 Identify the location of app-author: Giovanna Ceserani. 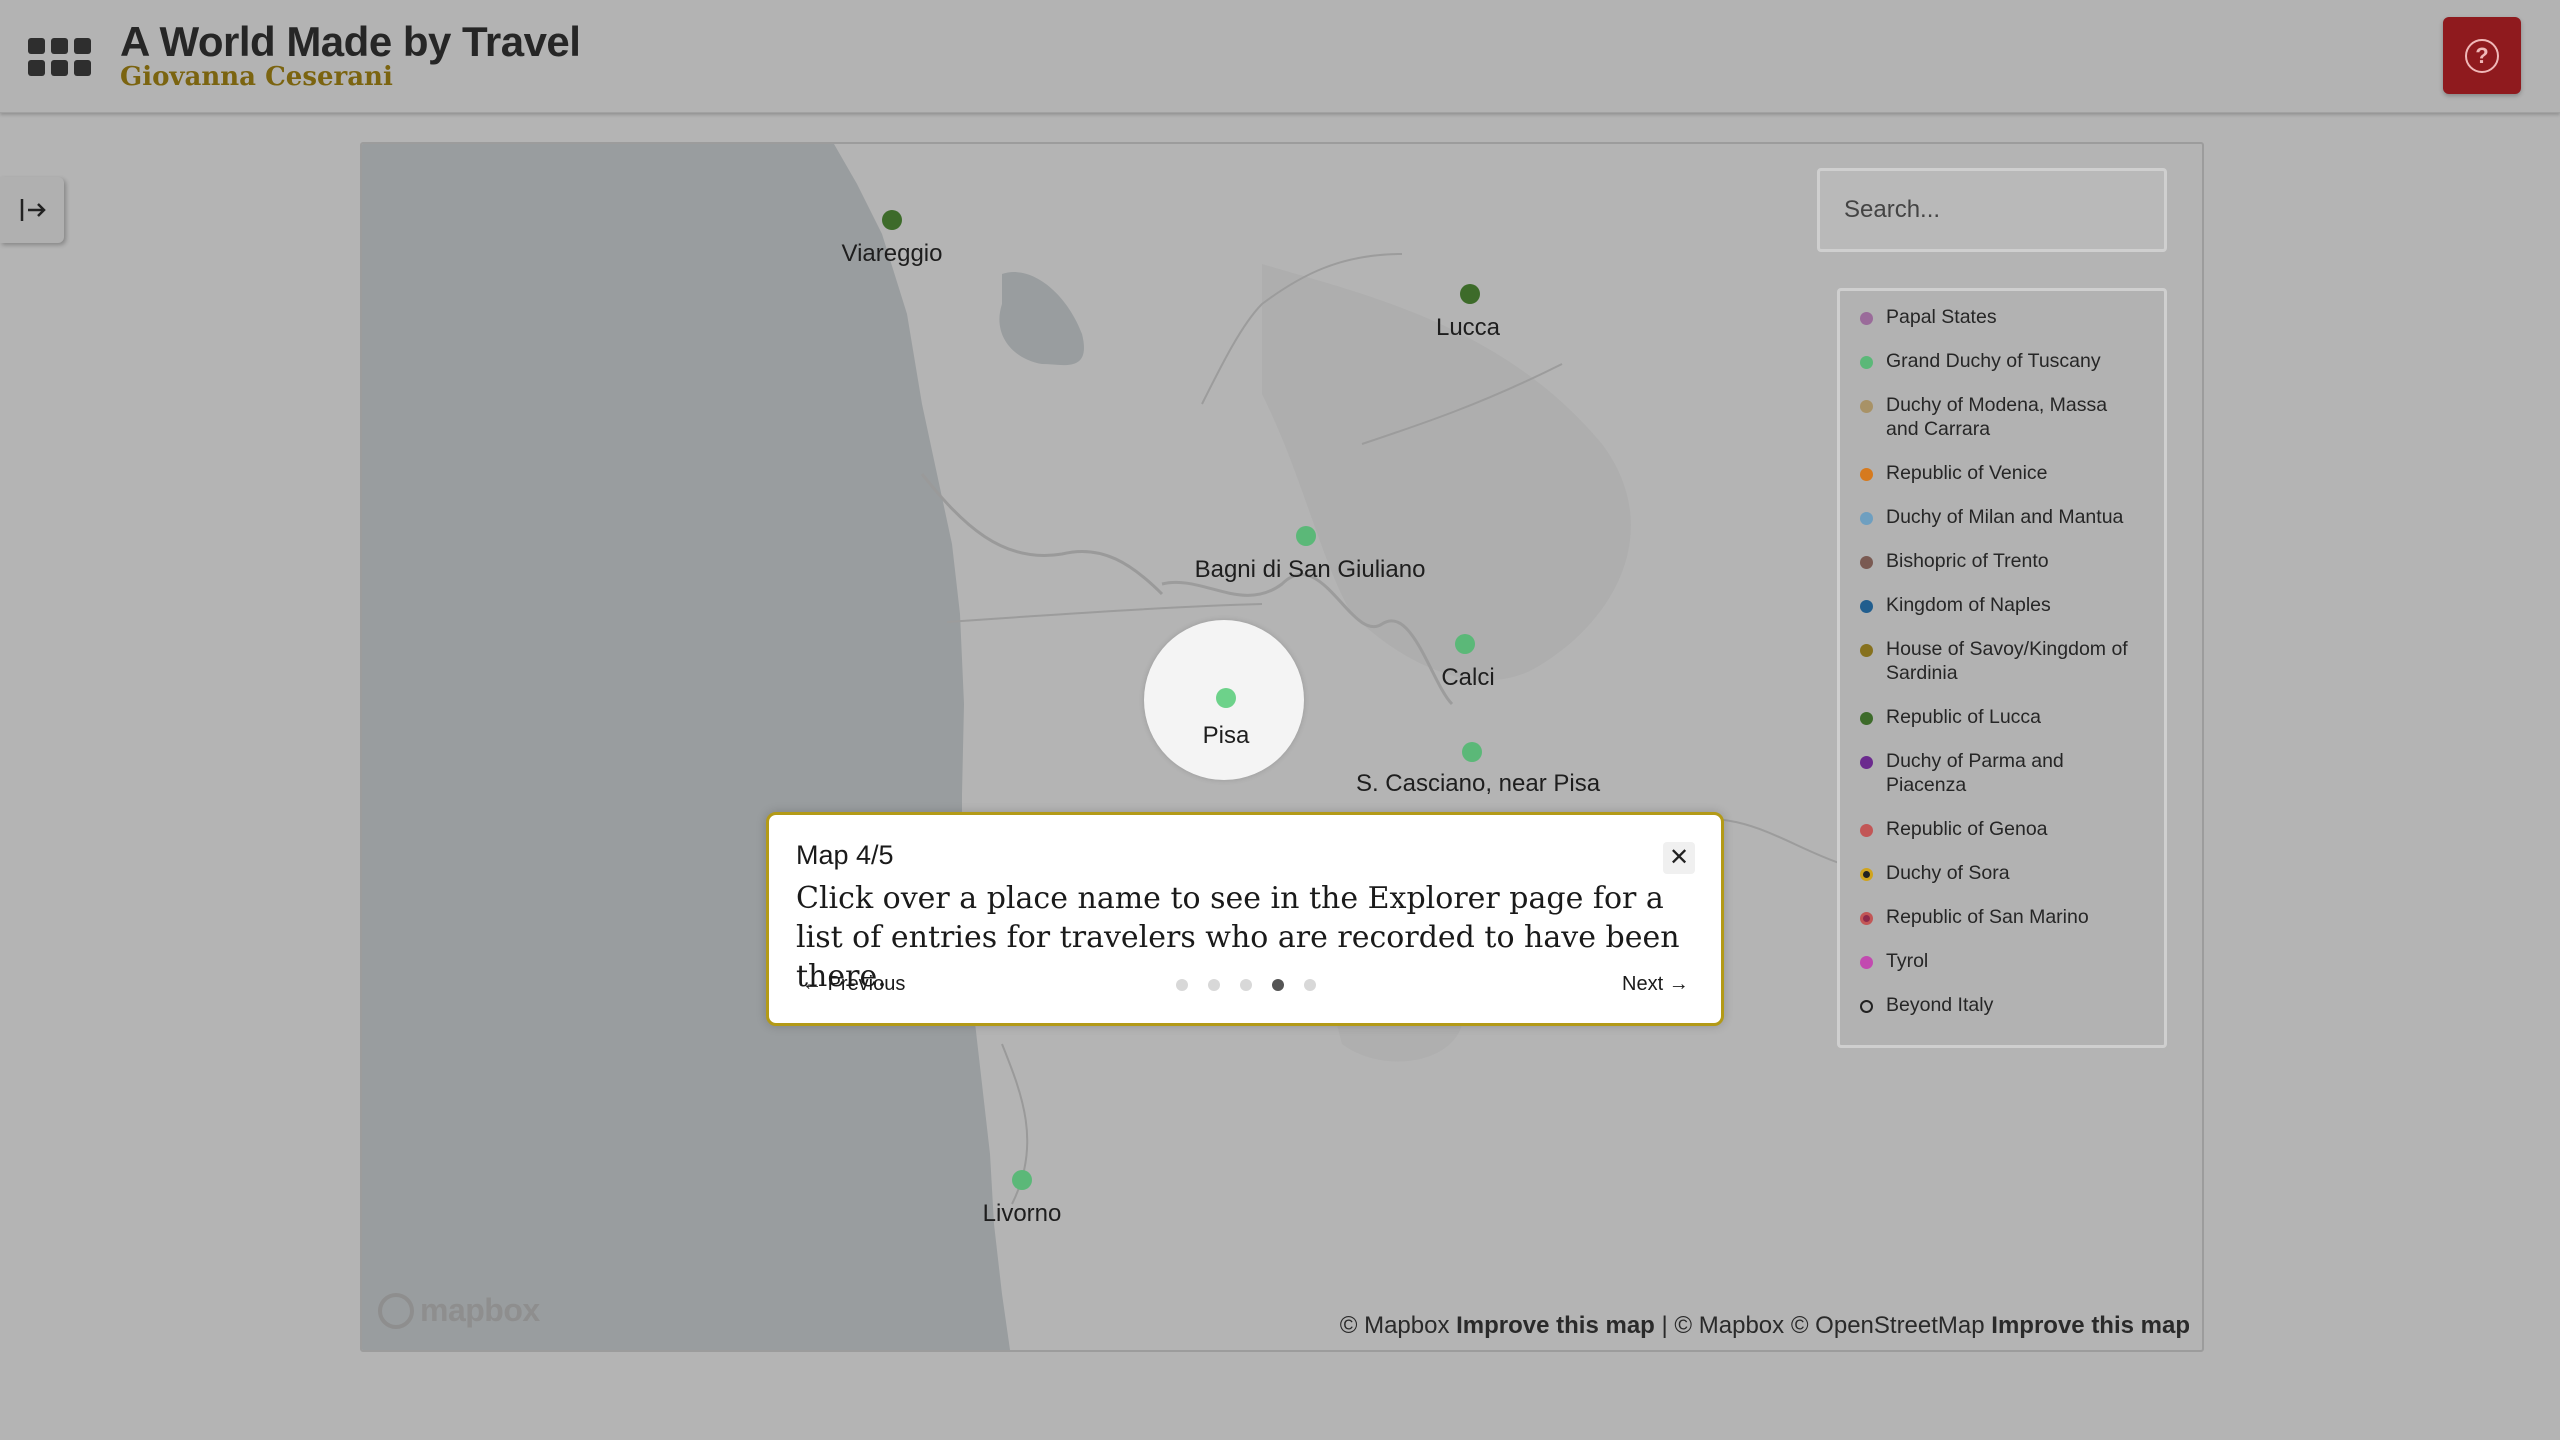
(256, 77).